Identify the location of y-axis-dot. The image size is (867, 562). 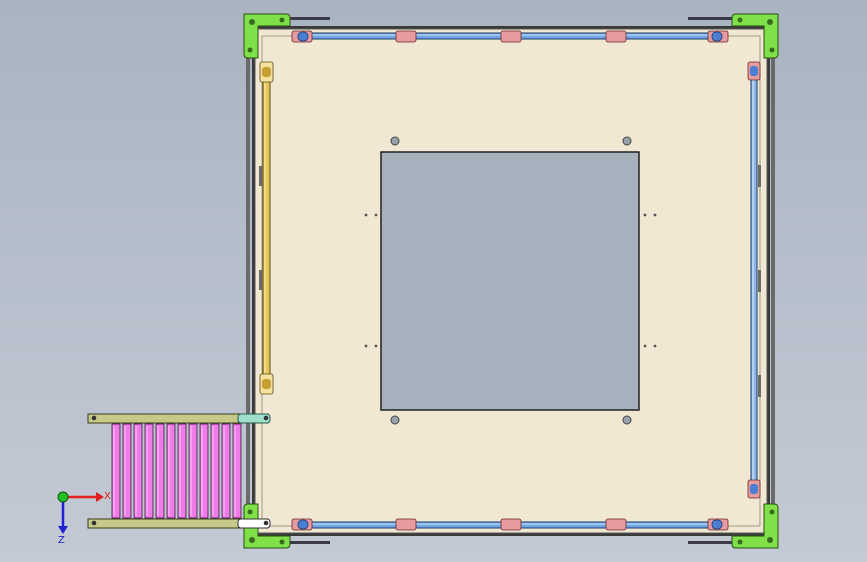
(63, 497).